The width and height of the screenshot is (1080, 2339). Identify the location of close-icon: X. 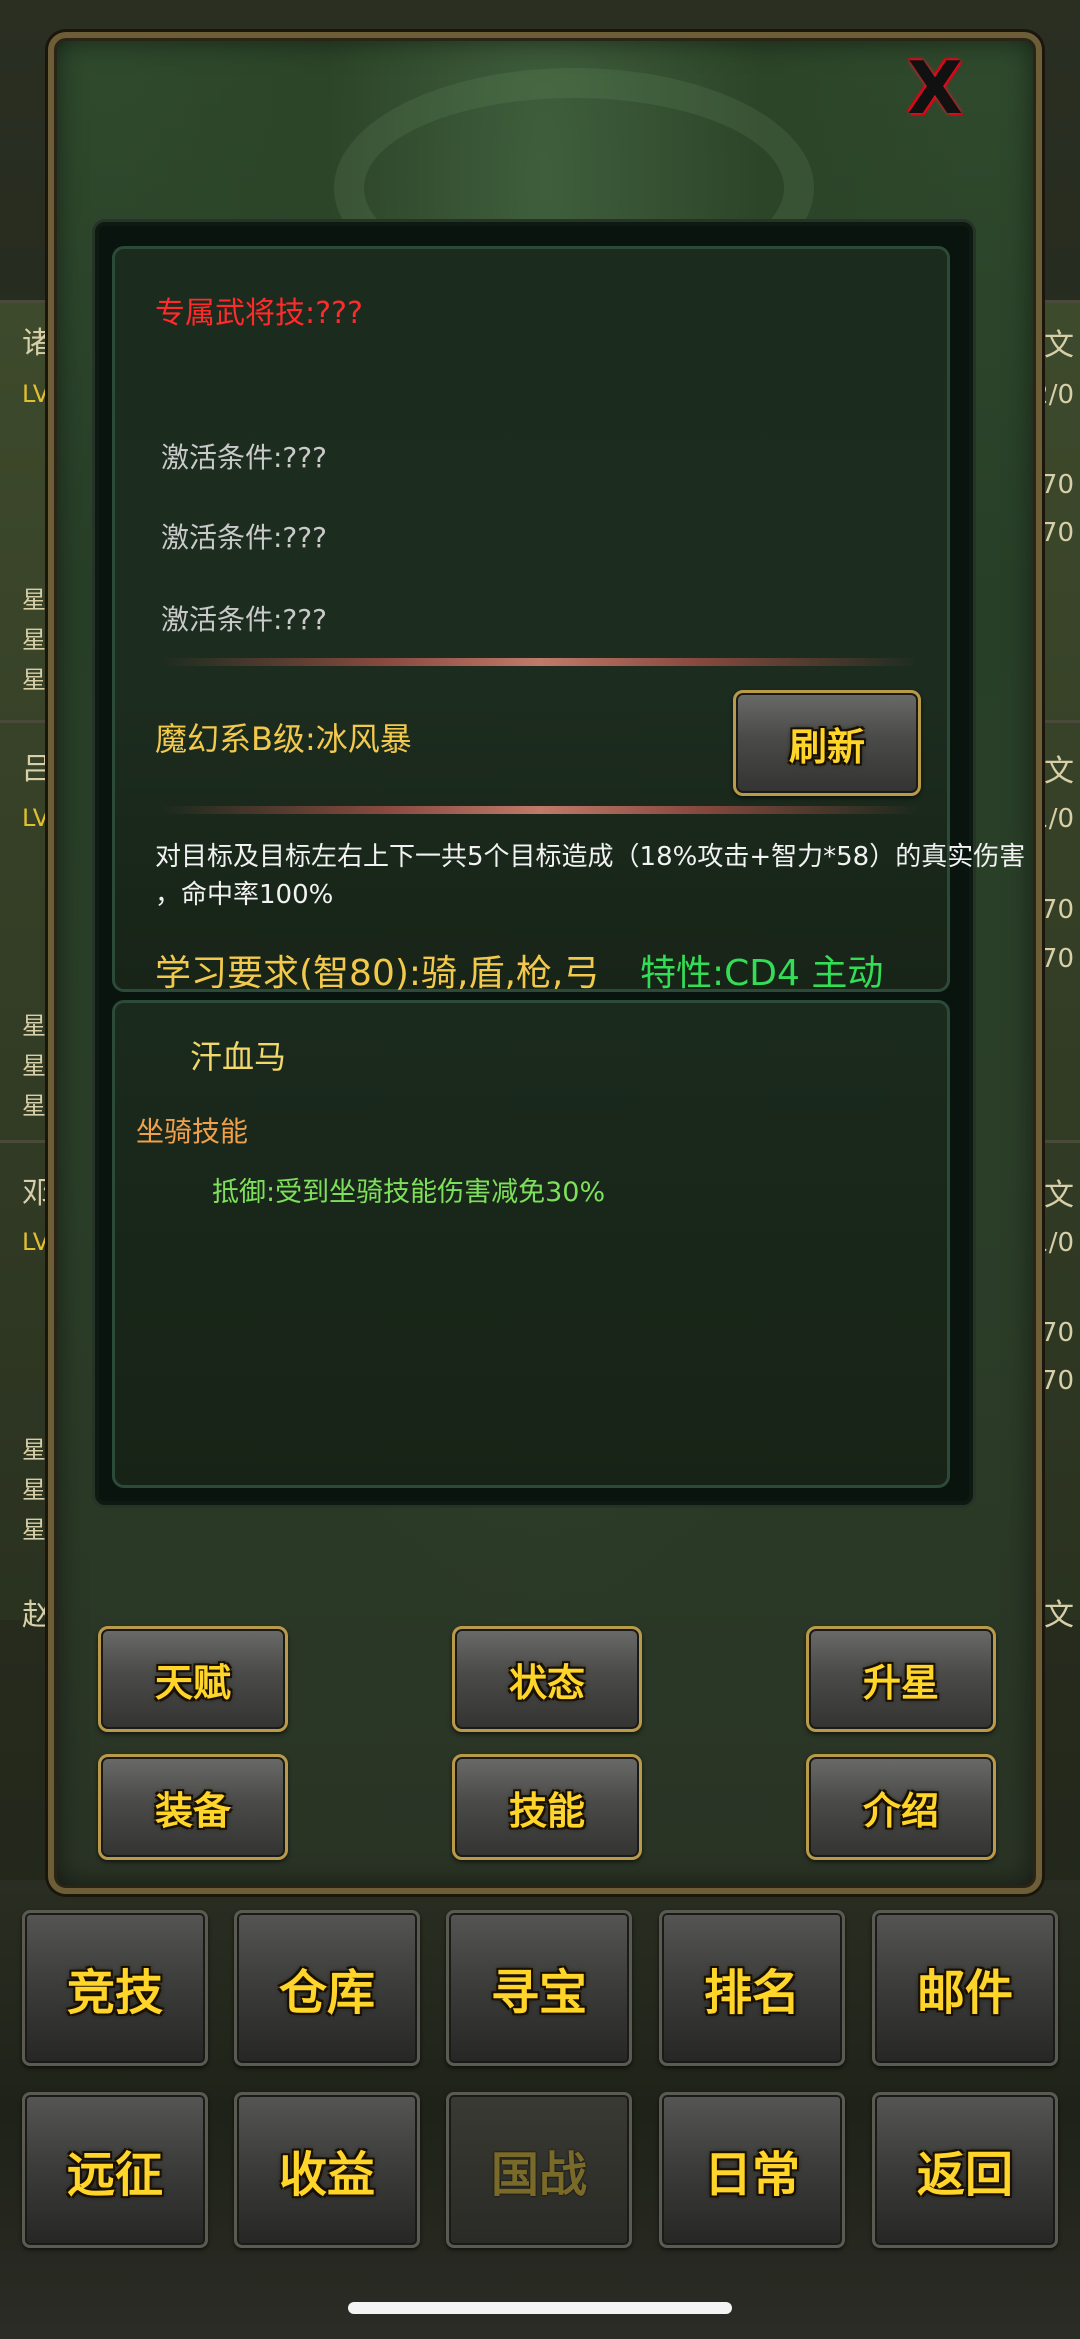
(935, 88).